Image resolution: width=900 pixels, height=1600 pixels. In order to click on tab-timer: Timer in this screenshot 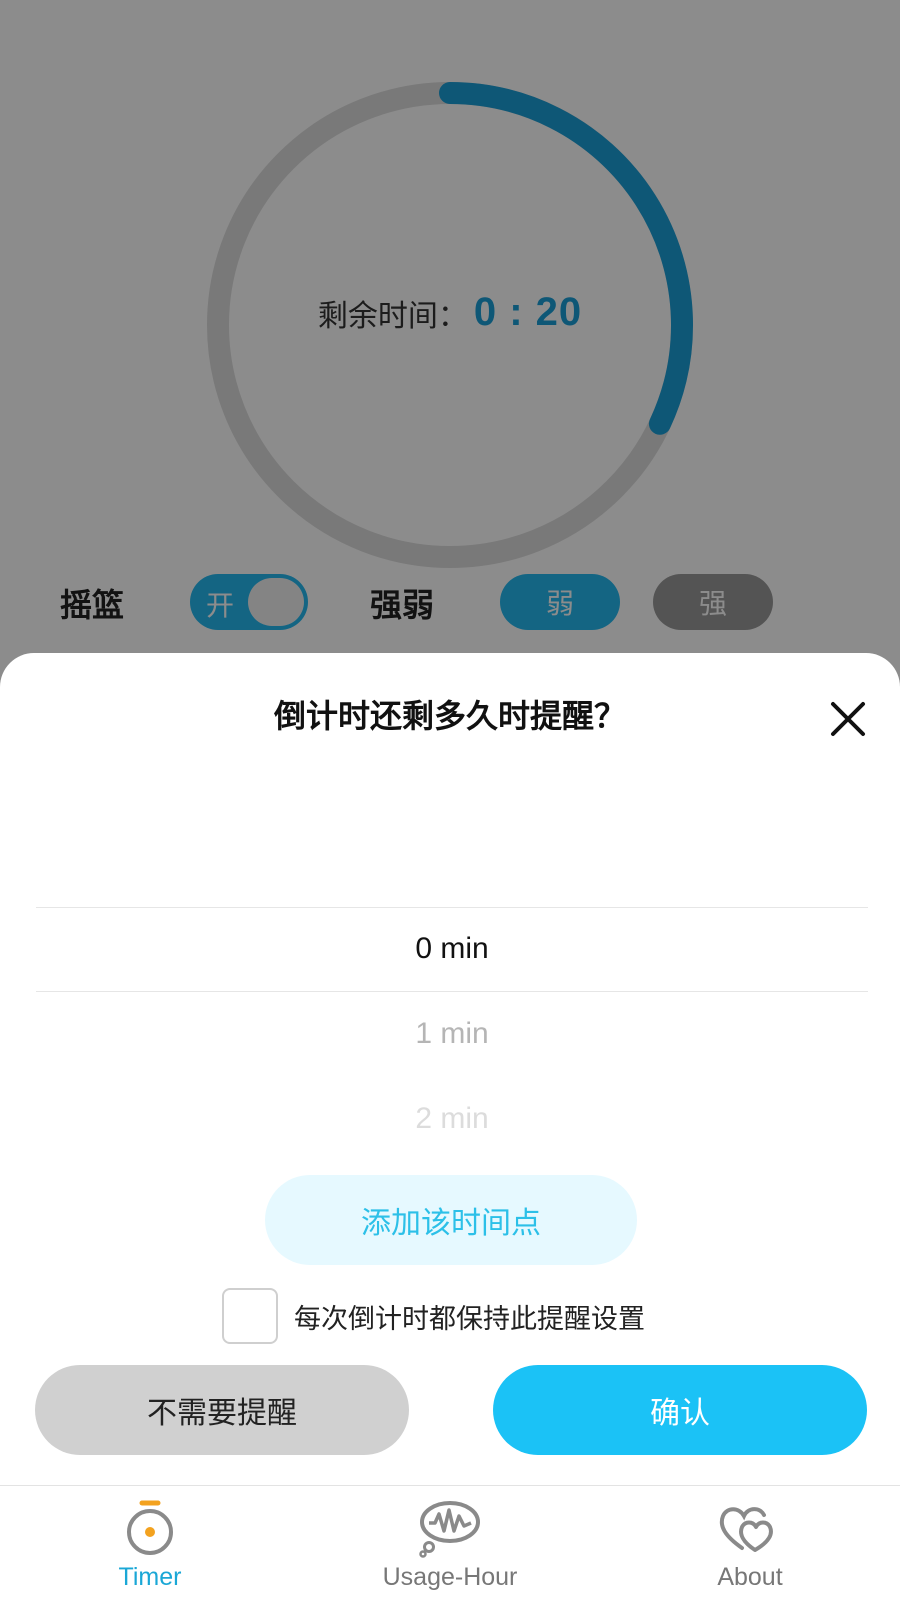, I will do `click(150, 1543)`.